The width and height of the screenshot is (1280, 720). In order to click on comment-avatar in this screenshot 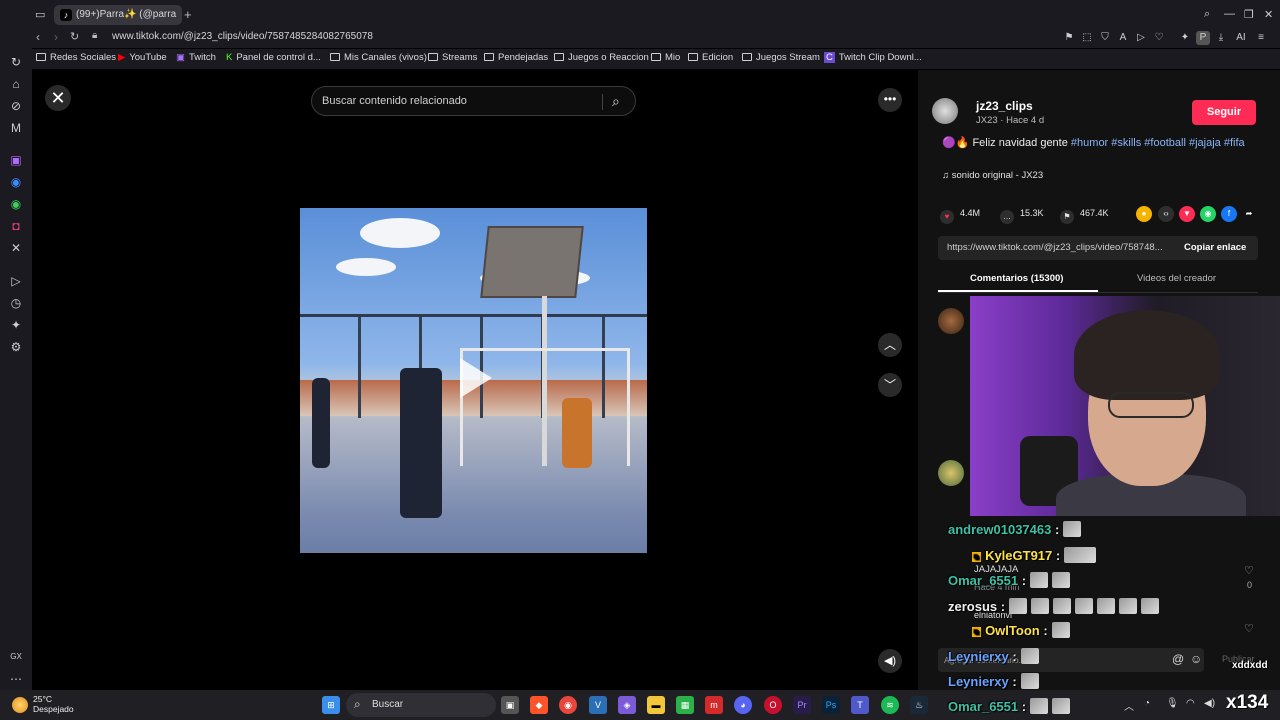, I will do `click(951, 321)`.